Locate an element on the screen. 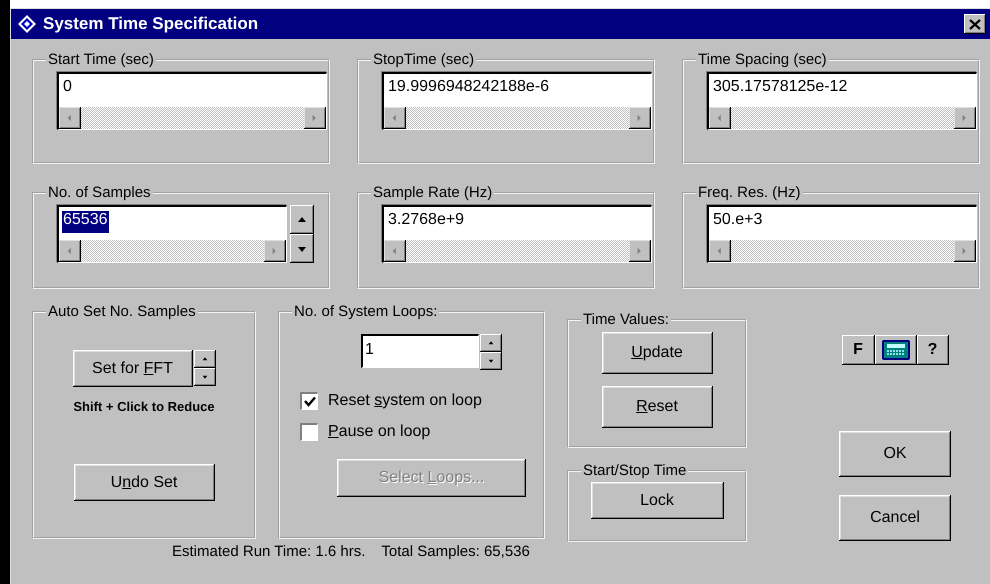 Image resolution: width=990 pixels, height=584 pixels. group-label: Start Time (sec) is located at coordinates (101, 59).